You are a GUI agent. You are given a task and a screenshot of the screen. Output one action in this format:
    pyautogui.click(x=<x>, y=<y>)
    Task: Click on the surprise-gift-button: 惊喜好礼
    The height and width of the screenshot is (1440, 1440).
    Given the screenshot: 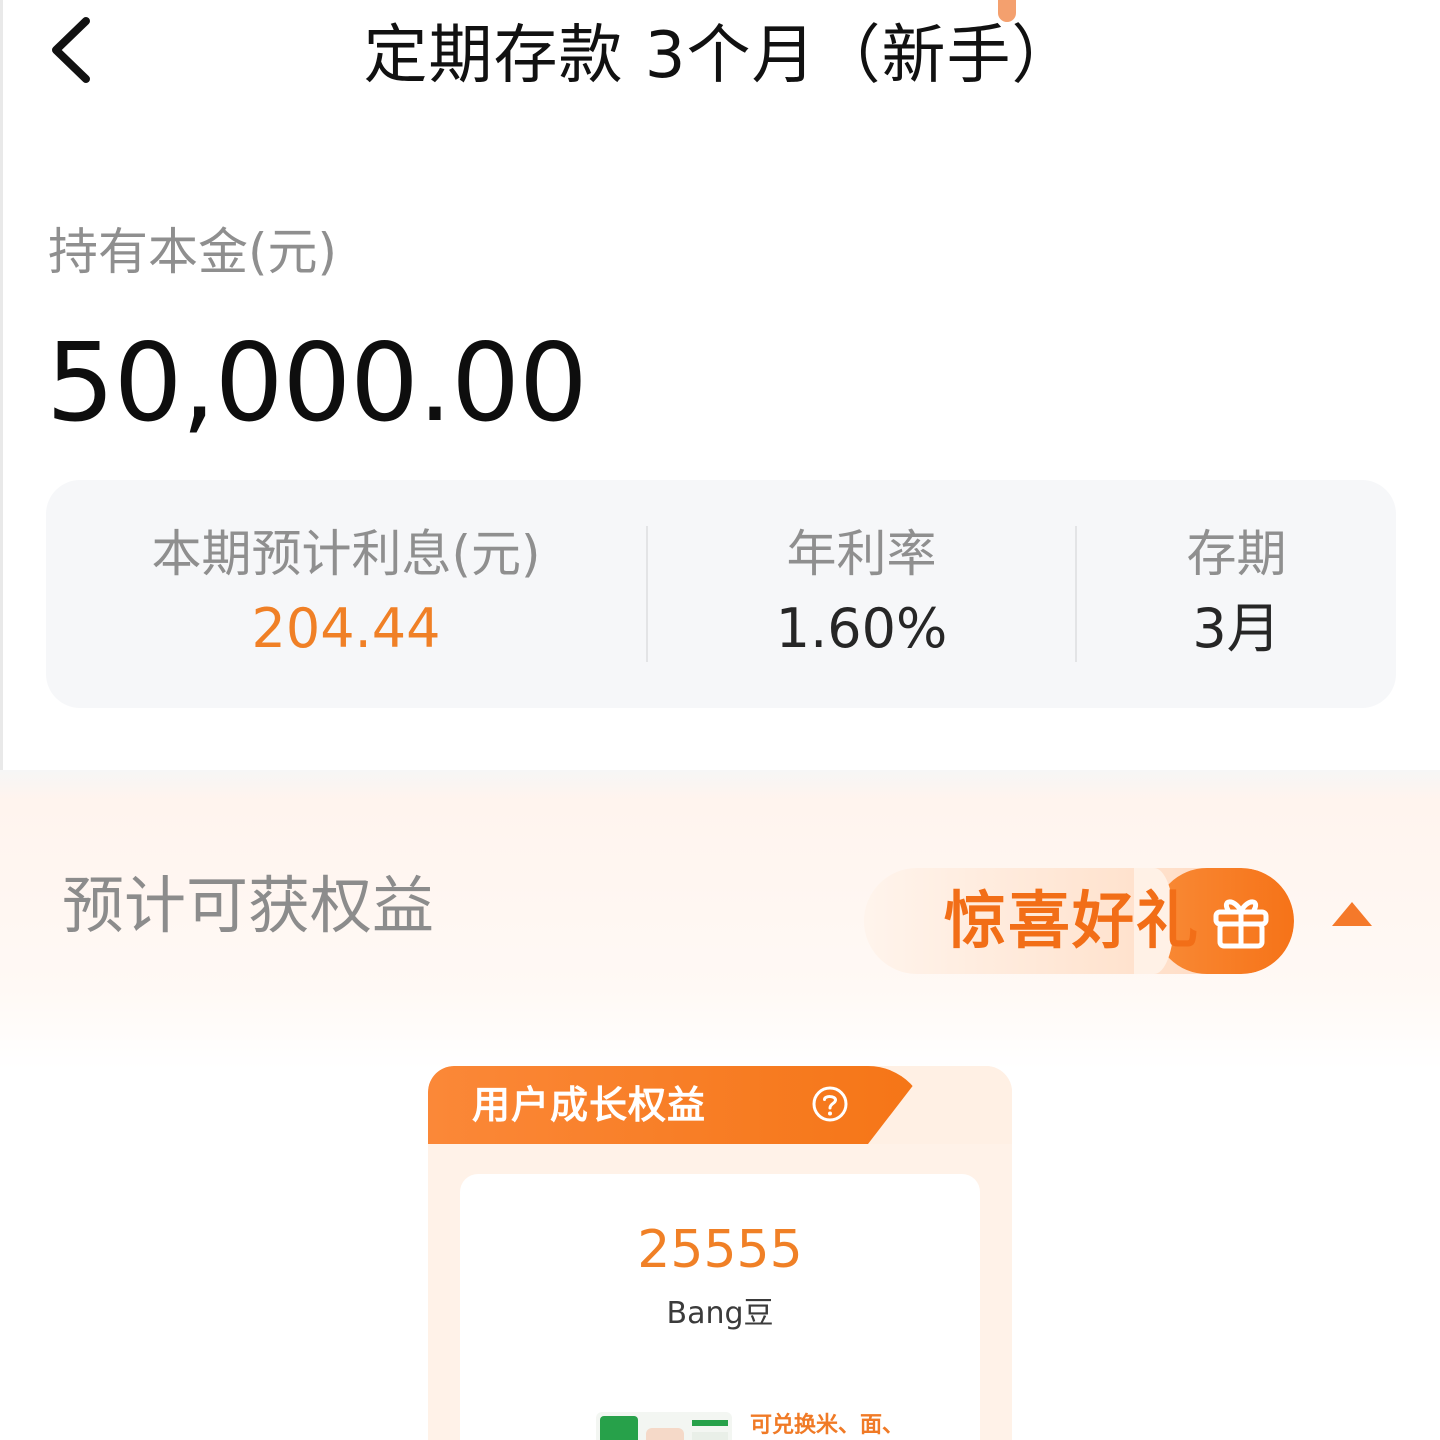 What is the action you would take?
    pyautogui.click(x=1079, y=921)
    